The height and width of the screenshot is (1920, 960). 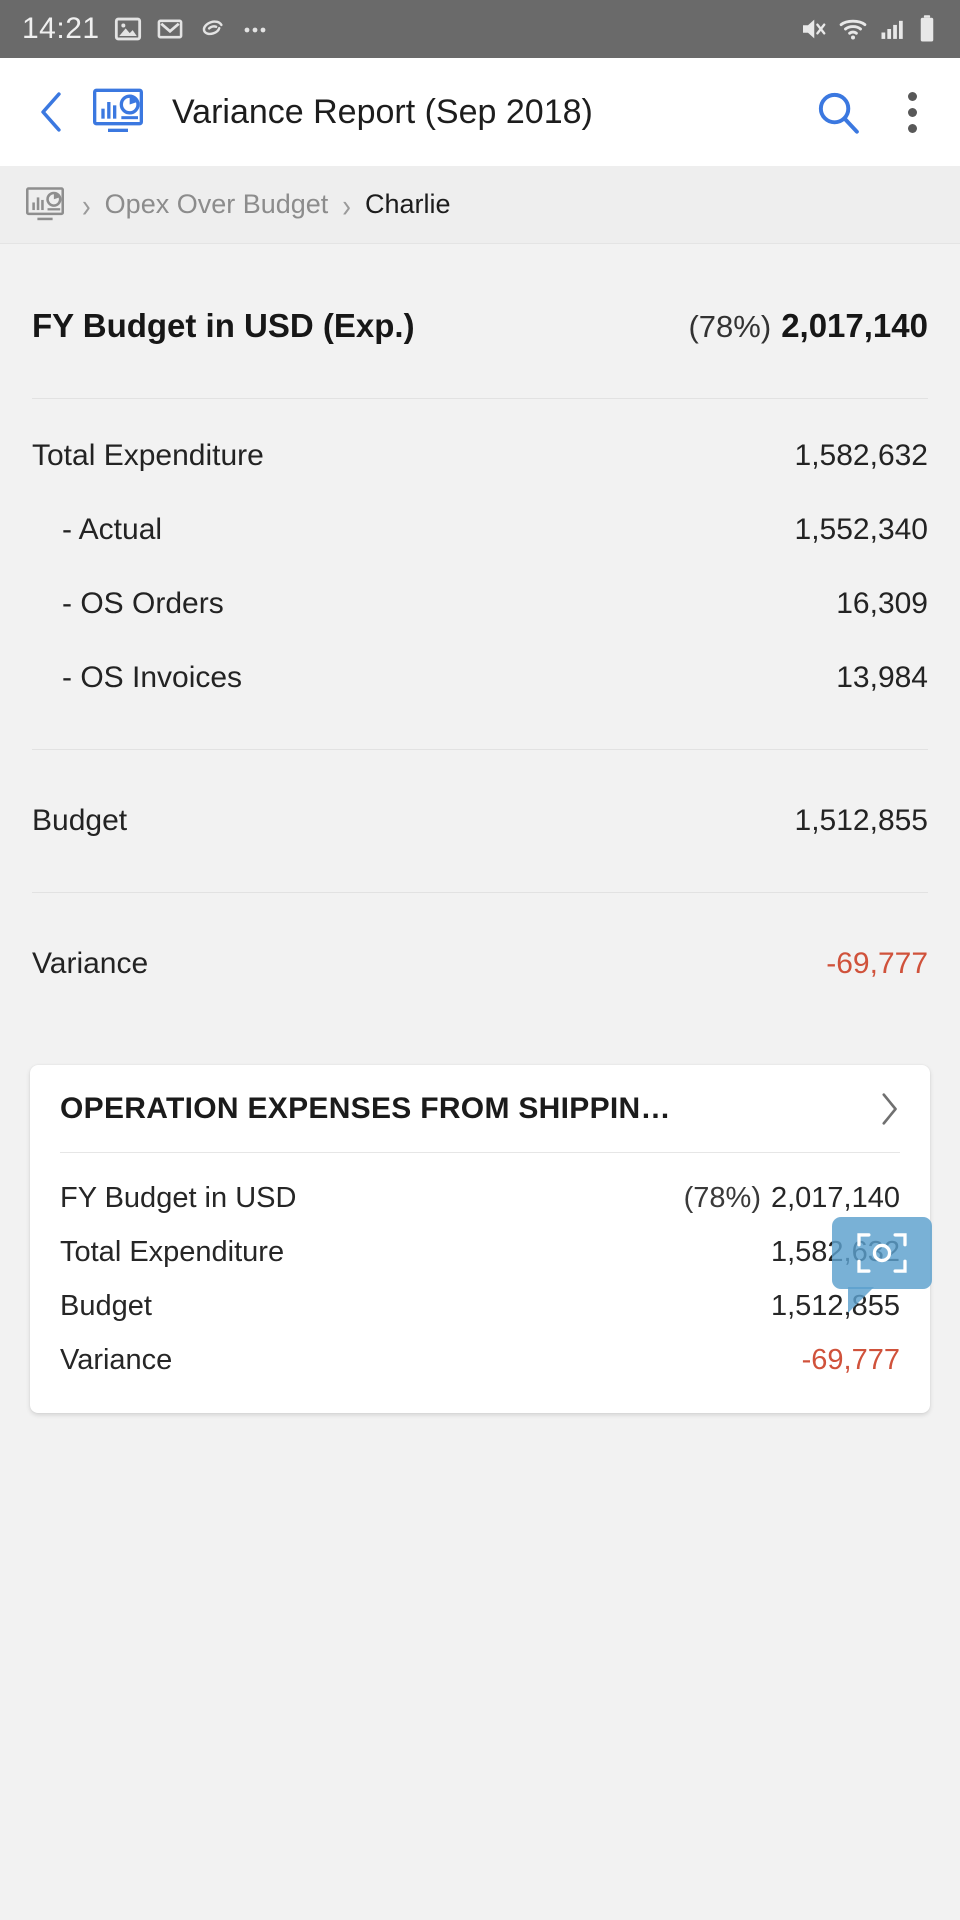 What do you see at coordinates (480, 29) in the screenshot?
I see `status-bar: 14:21` at bounding box center [480, 29].